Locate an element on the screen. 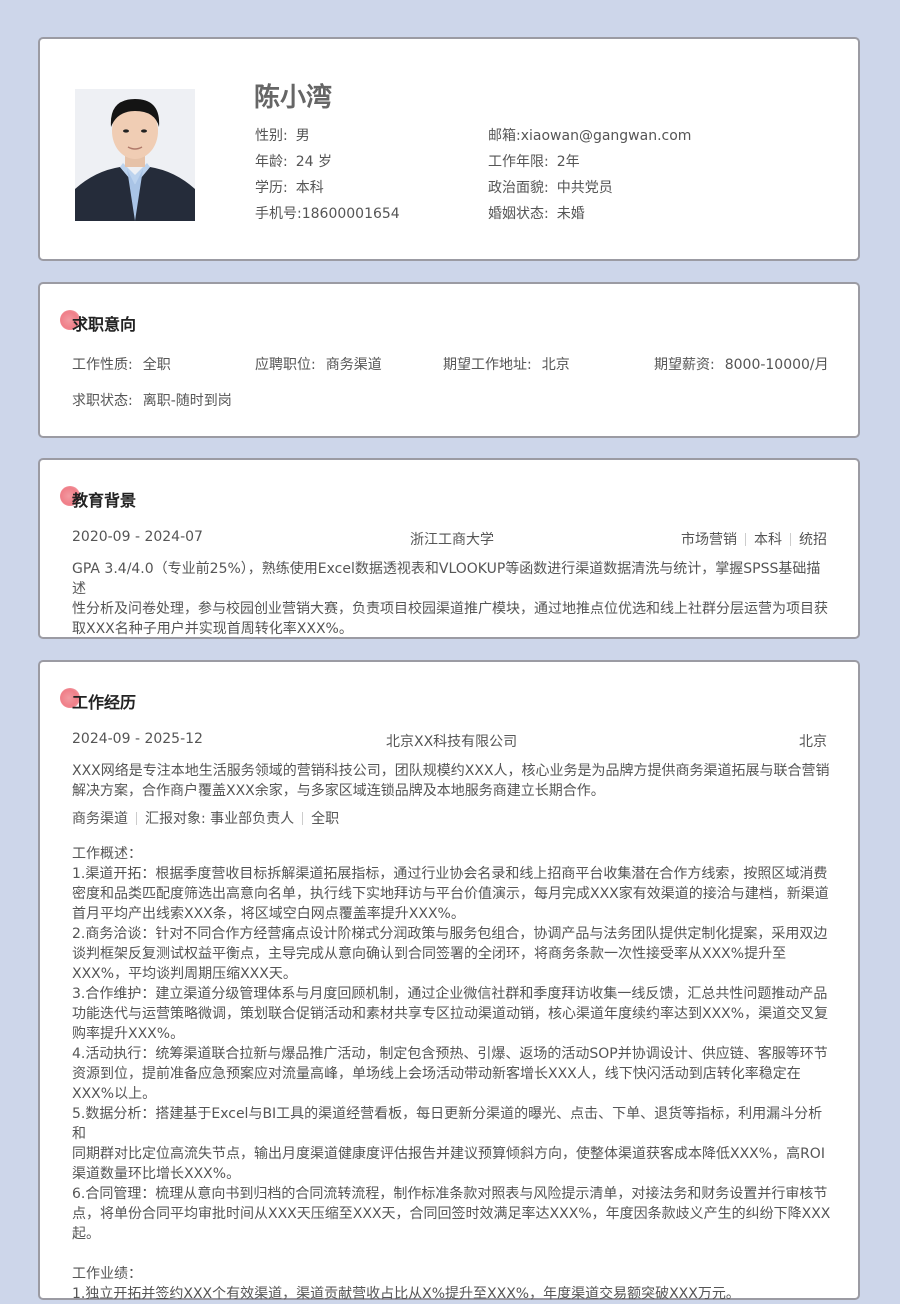 The image size is (900, 1304). work-tags: 商务渠道 汇报对象: 事业部负责人 全职 is located at coordinates (205, 818).